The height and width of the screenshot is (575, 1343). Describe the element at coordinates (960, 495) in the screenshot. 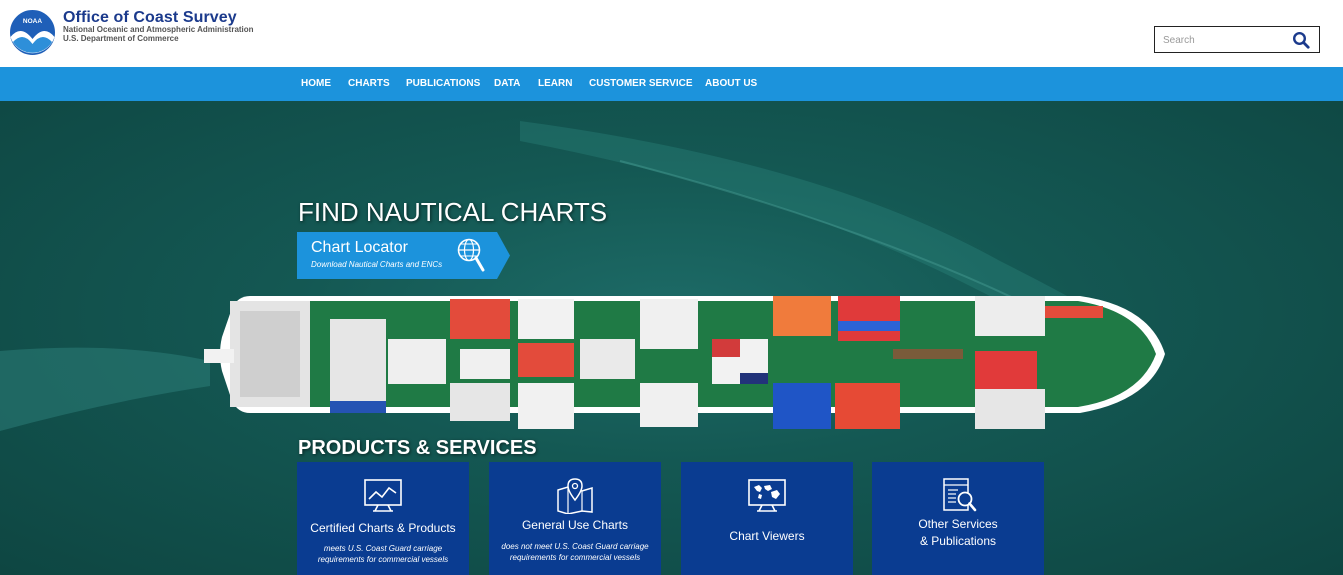

I see `document-search-icon` at that location.